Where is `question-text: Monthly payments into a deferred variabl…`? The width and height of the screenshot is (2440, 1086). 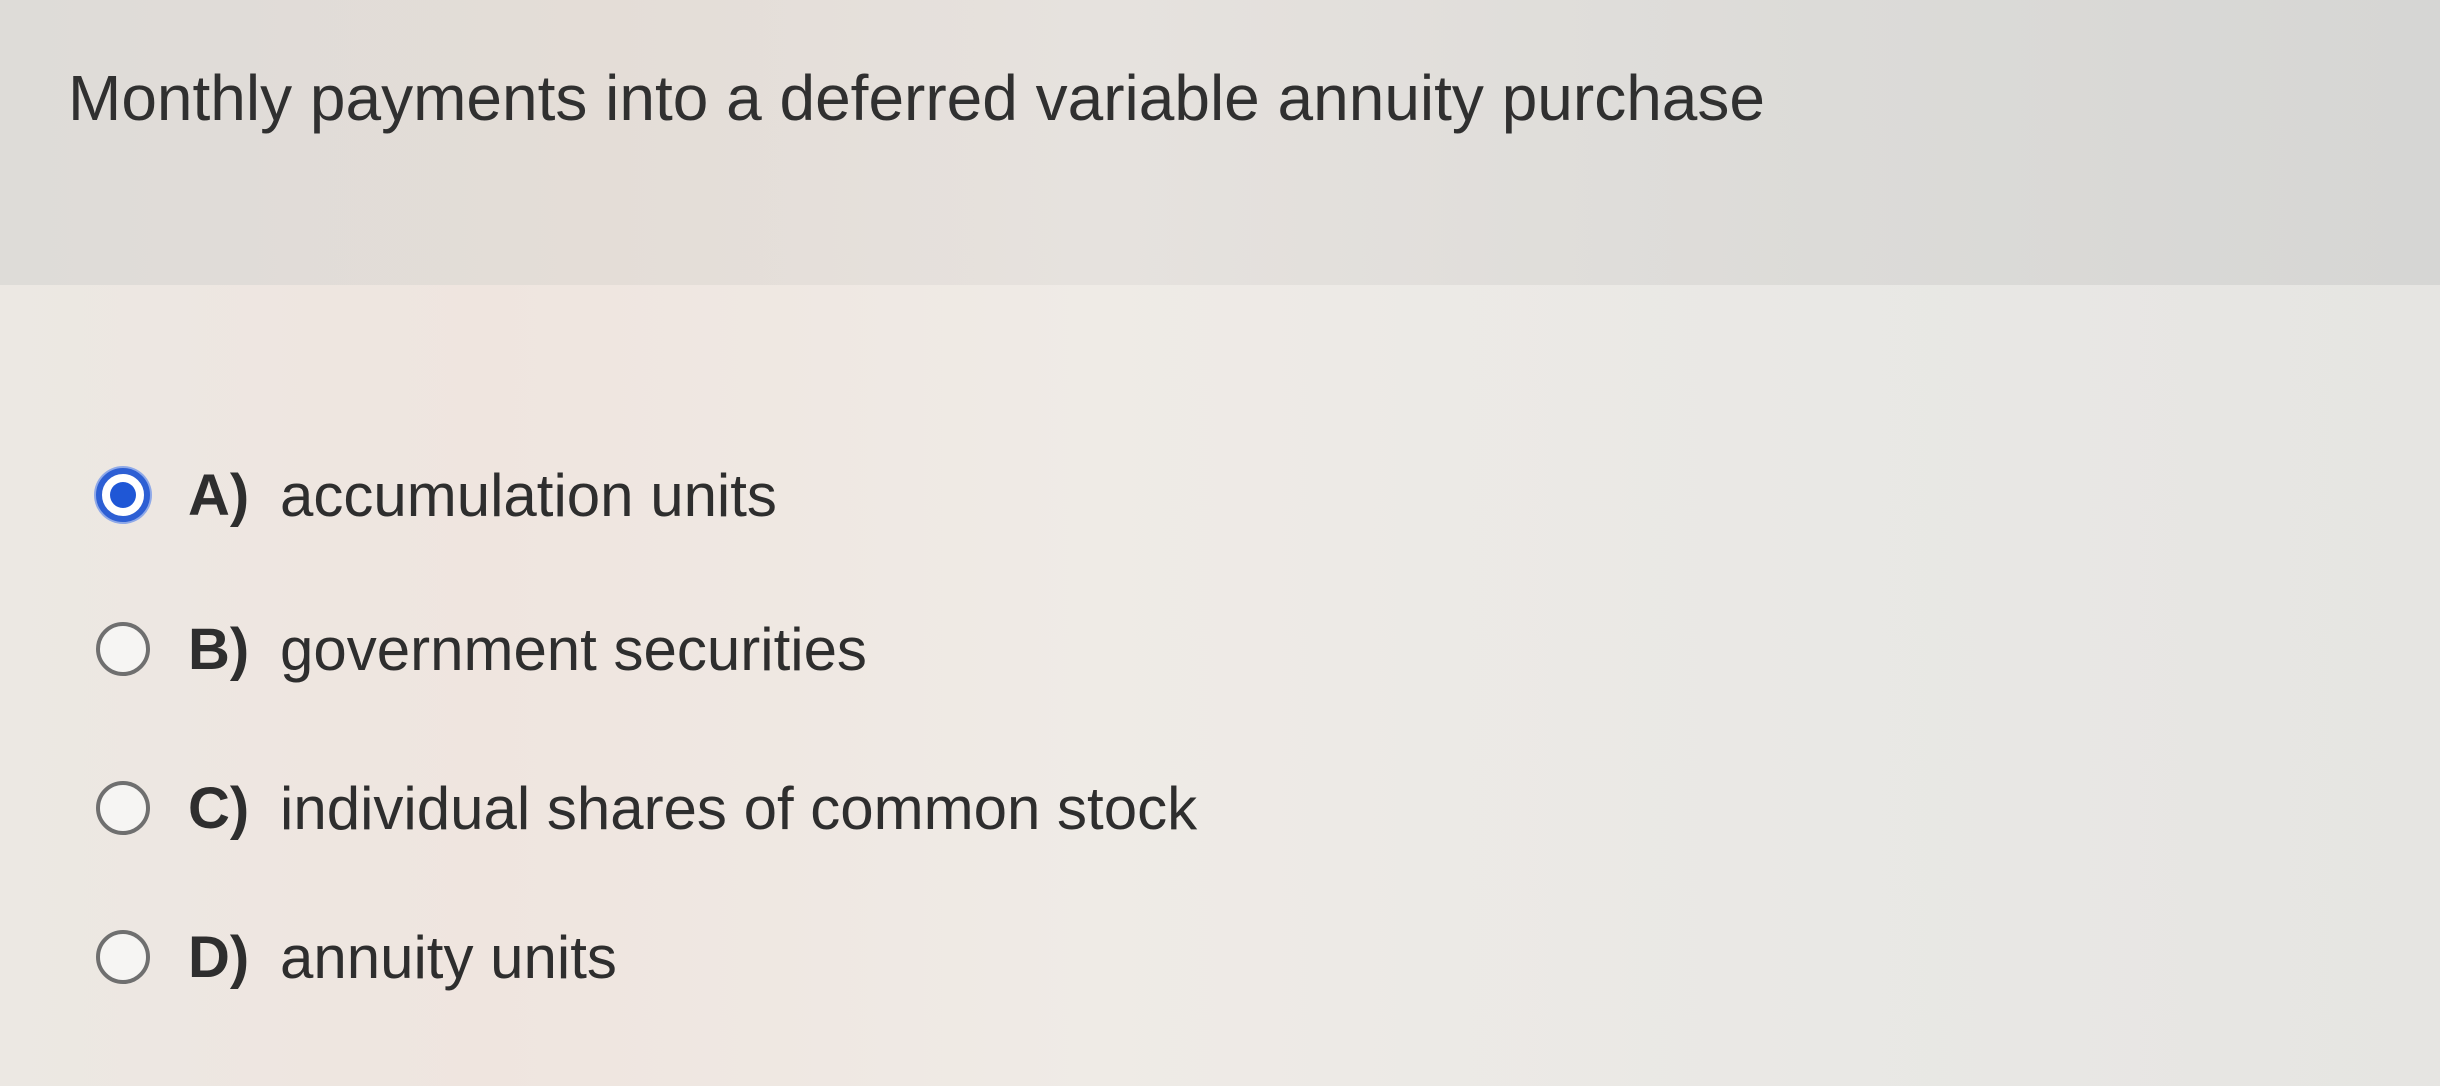 question-text: Monthly payments into a deferred variabl… is located at coordinates (916, 98).